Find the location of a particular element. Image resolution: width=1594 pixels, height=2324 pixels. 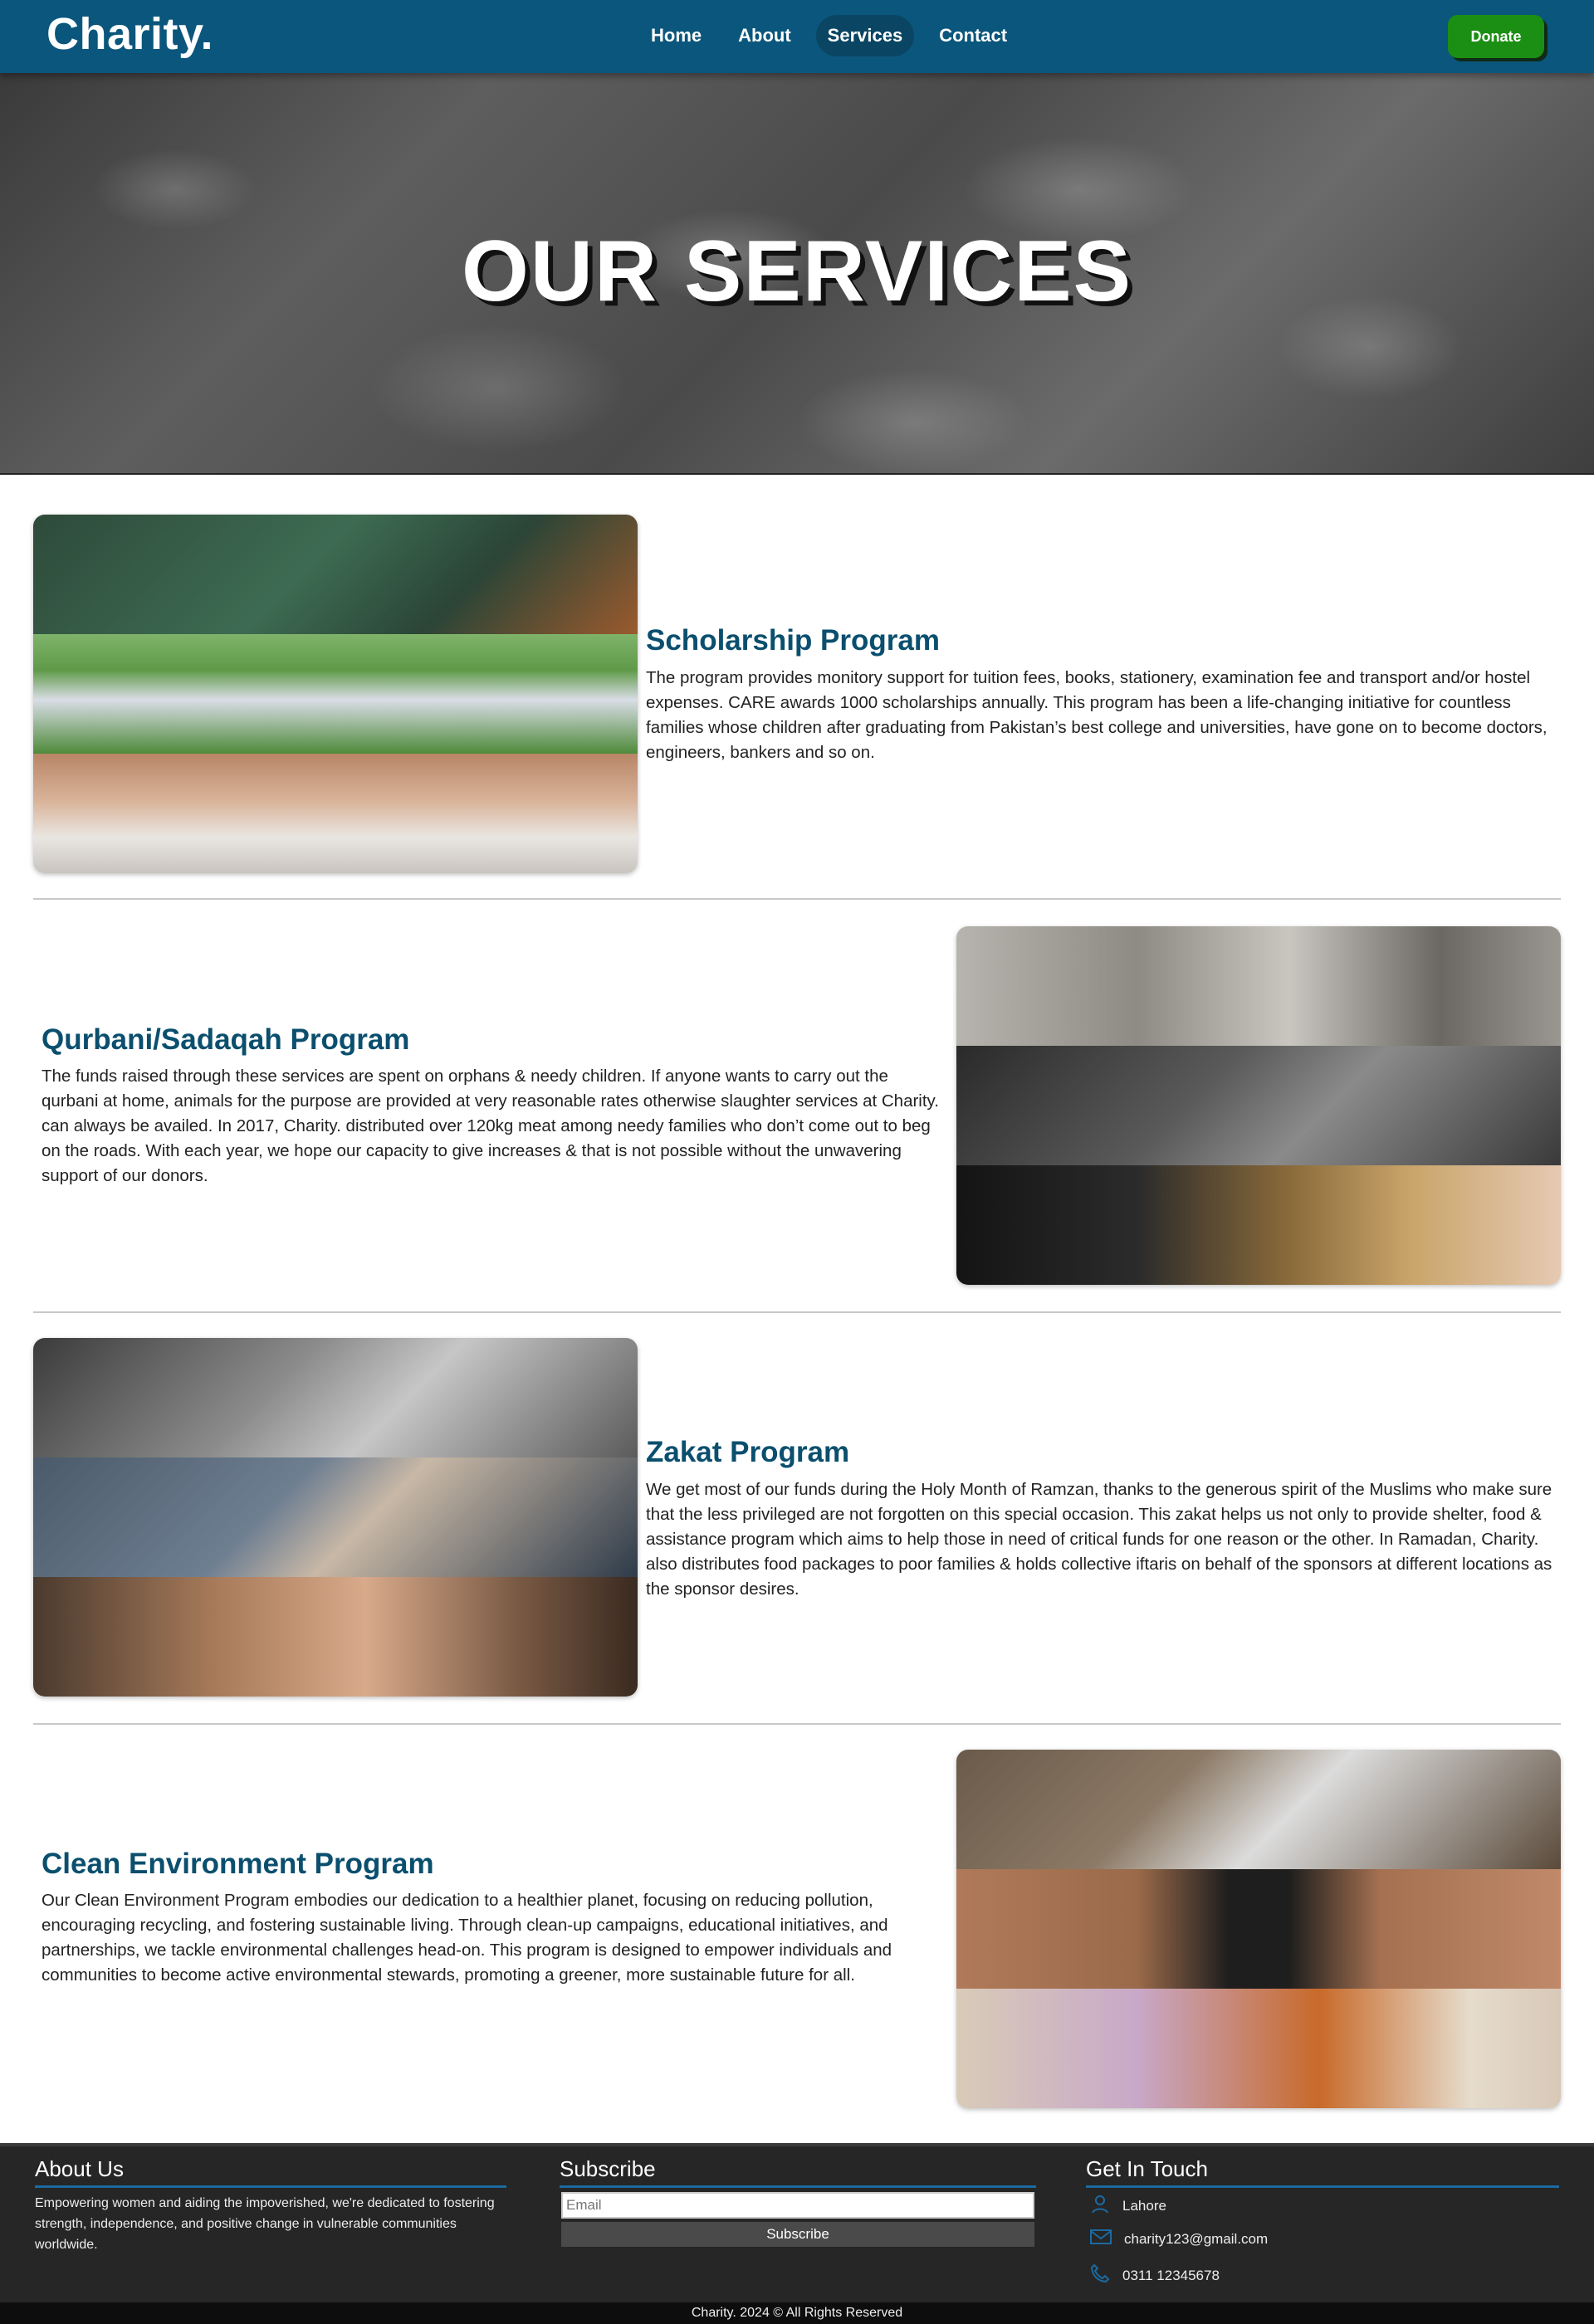

brand-logo: Charity. is located at coordinates (129, 34).